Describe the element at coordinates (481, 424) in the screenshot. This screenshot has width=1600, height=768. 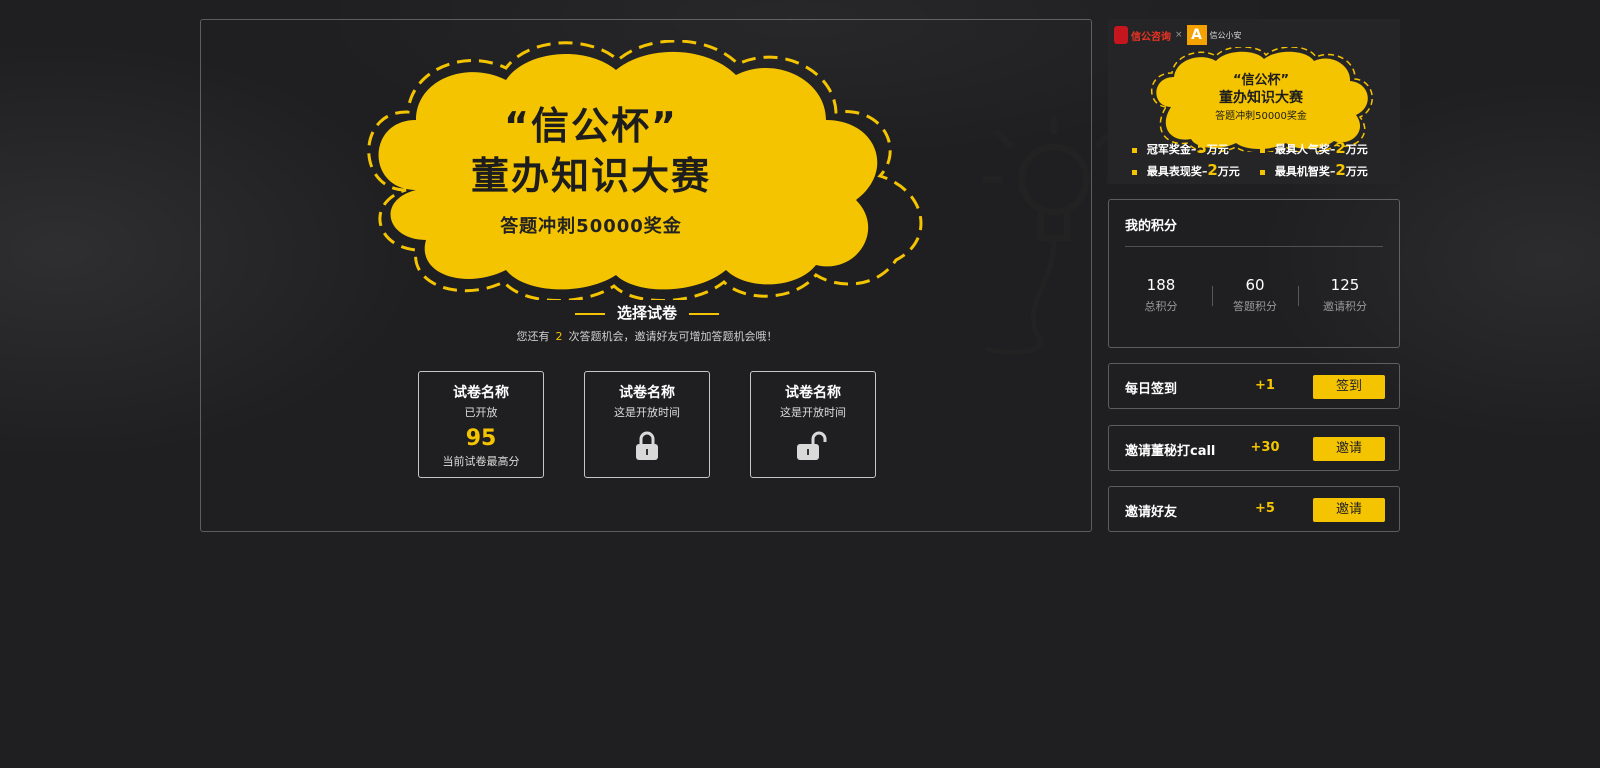
I see `paper-card-1: 试卷名称 已开放 95 当前试卷最高分` at that location.